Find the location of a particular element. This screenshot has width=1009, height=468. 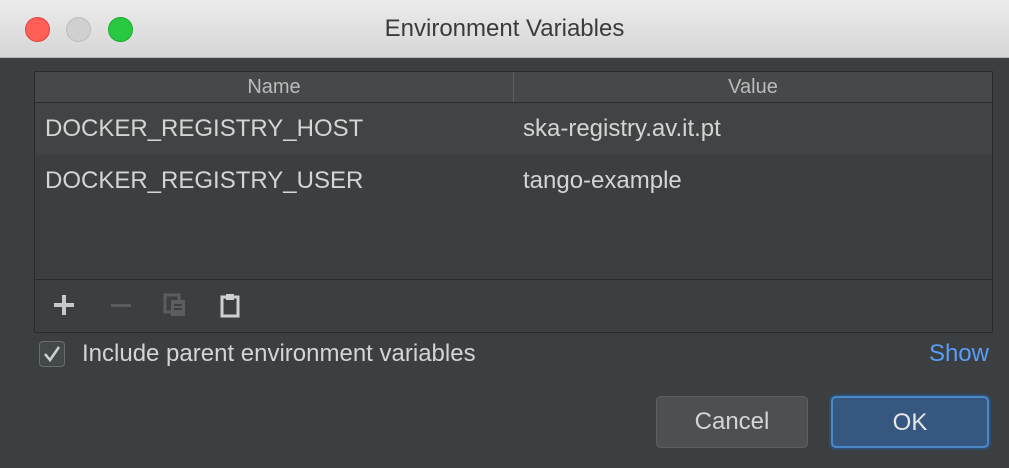

variable-value-cell: ska-registry.av.it.pt is located at coordinates (622, 129).